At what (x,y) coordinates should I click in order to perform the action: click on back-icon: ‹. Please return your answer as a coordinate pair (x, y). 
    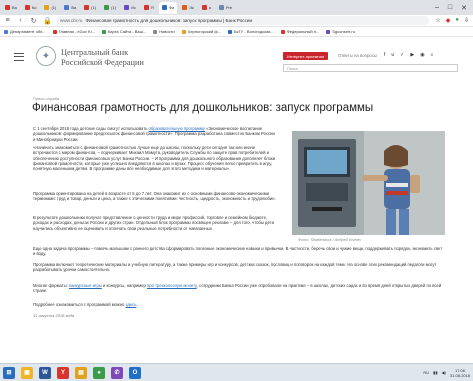
    Looking at the image, I should click on (20, 20).